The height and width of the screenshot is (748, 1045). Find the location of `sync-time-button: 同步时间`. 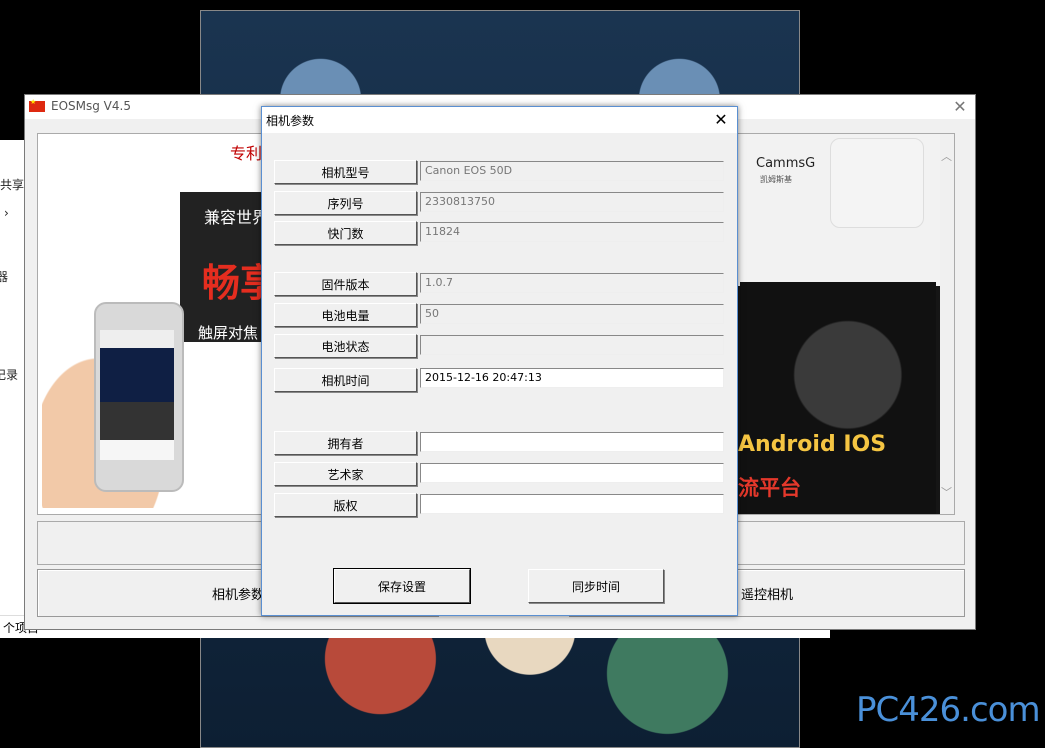

sync-time-button: 同步时间 is located at coordinates (596, 586).